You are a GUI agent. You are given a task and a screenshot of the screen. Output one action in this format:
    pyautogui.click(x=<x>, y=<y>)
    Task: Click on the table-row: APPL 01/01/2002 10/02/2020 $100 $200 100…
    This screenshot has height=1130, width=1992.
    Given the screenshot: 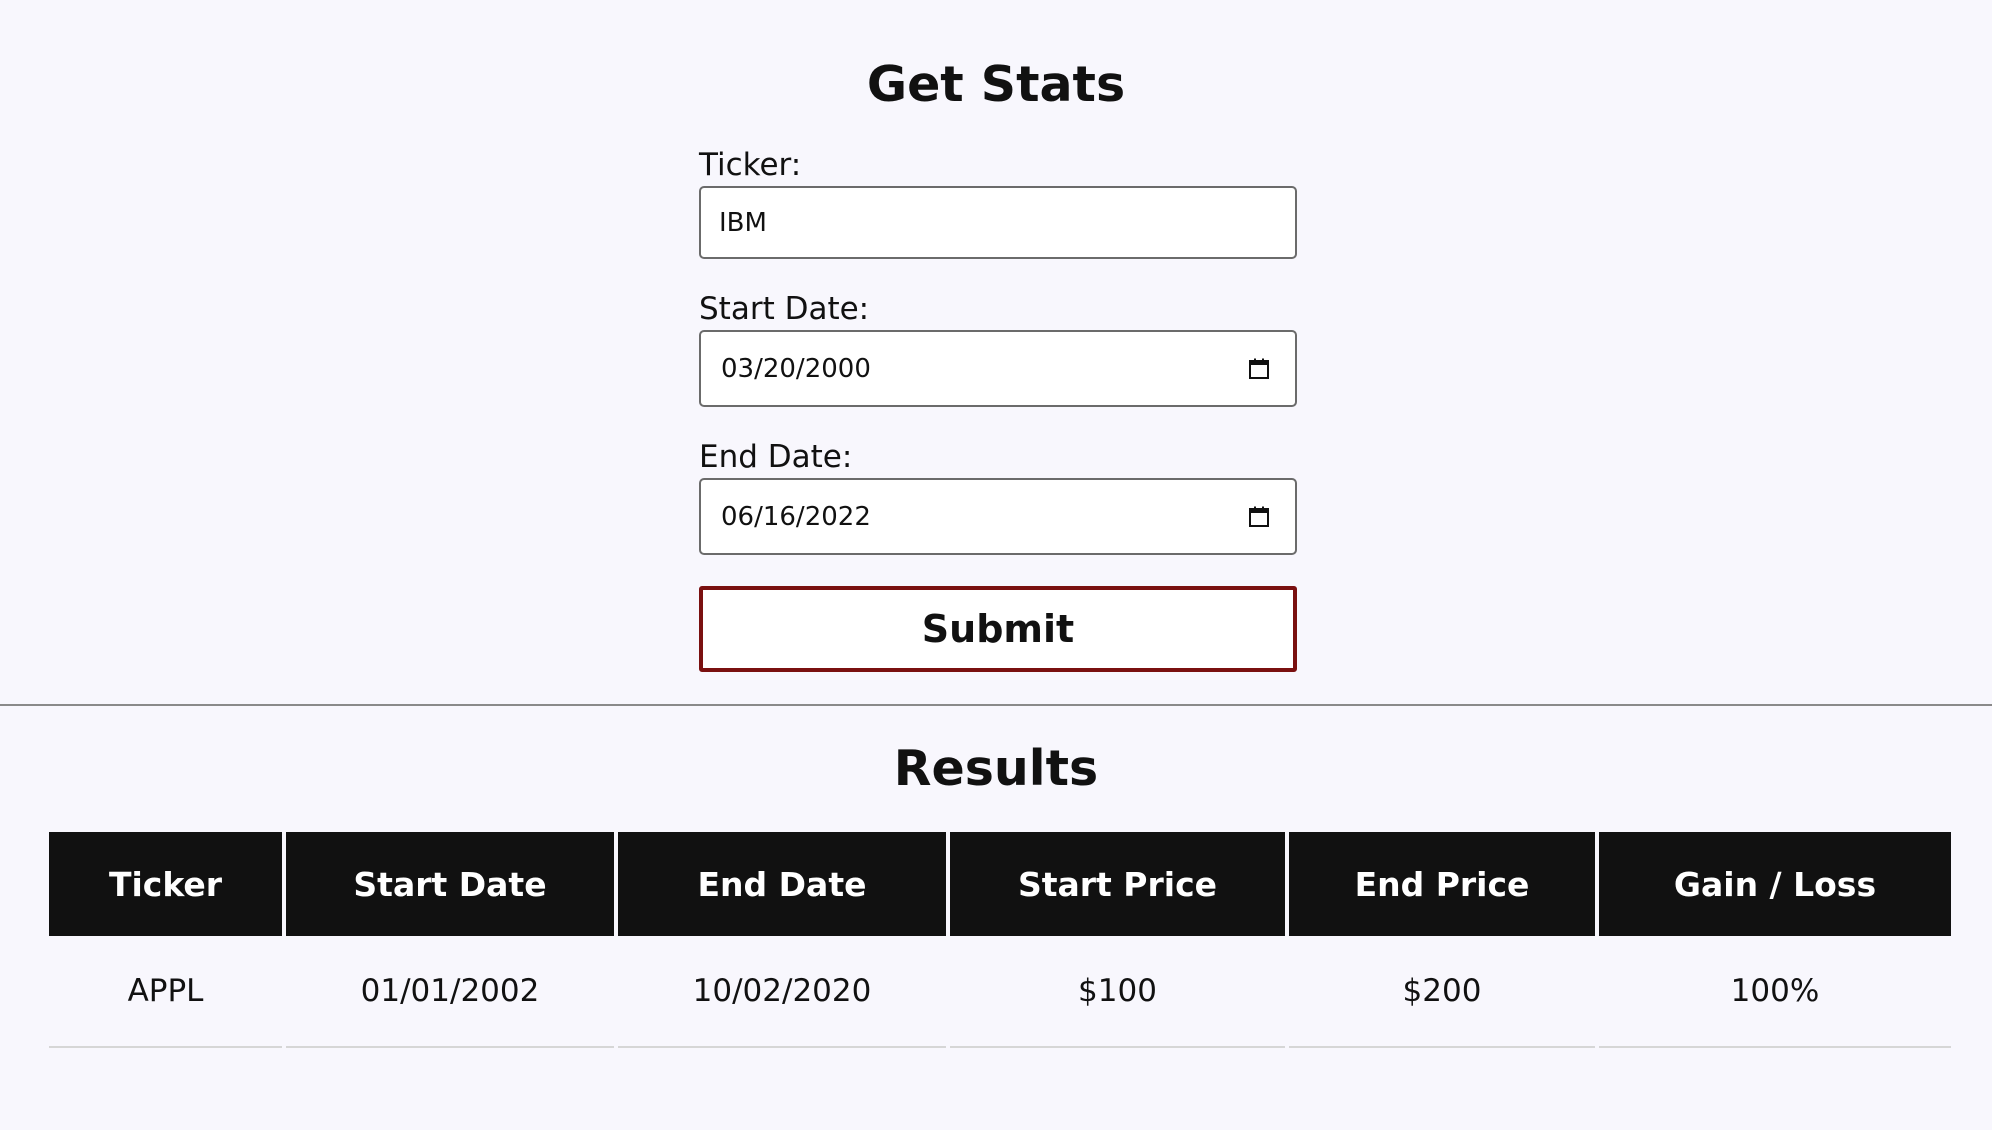 What is the action you would take?
    pyautogui.click(x=1000, y=992)
    